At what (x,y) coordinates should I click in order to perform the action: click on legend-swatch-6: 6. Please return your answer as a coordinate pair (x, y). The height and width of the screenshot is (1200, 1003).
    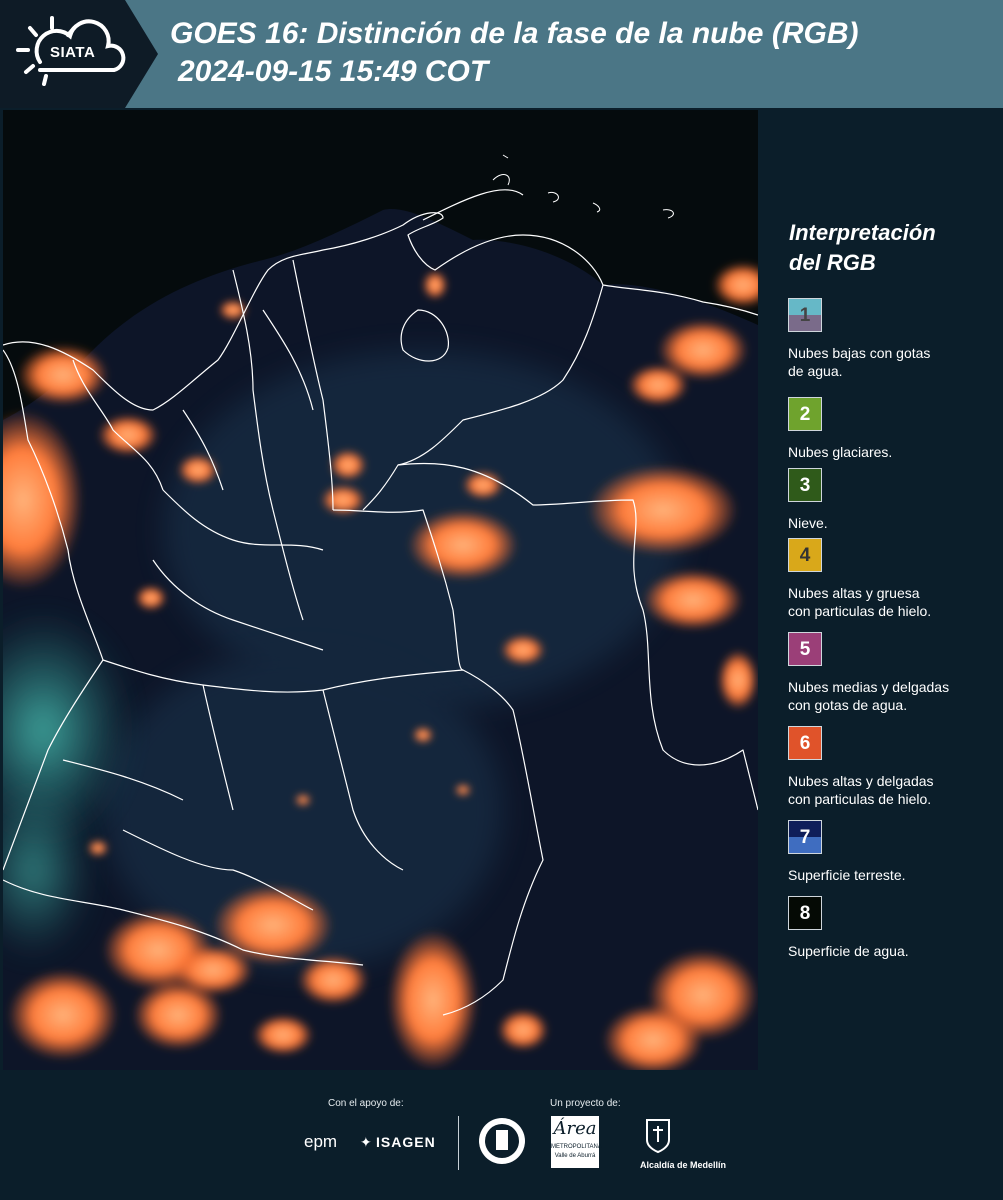
    Looking at the image, I should click on (805, 743).